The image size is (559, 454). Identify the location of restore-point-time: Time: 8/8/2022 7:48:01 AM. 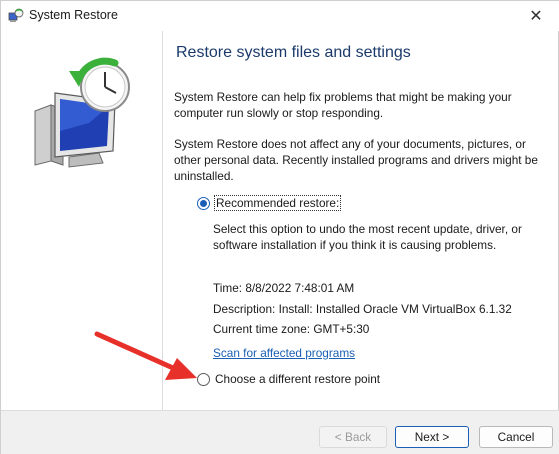
(284, 288).